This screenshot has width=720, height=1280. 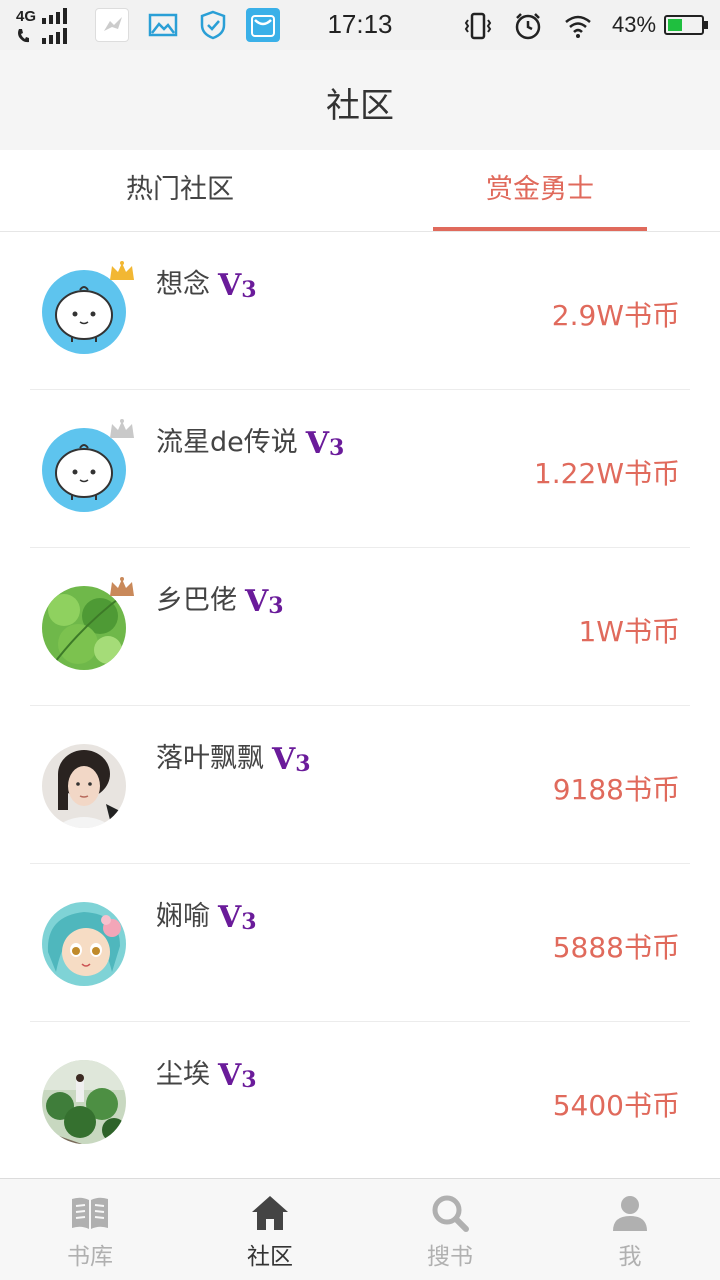 I want to click on list-item: 尘埃 V3 5400书币, so click(x=360, y=1101).